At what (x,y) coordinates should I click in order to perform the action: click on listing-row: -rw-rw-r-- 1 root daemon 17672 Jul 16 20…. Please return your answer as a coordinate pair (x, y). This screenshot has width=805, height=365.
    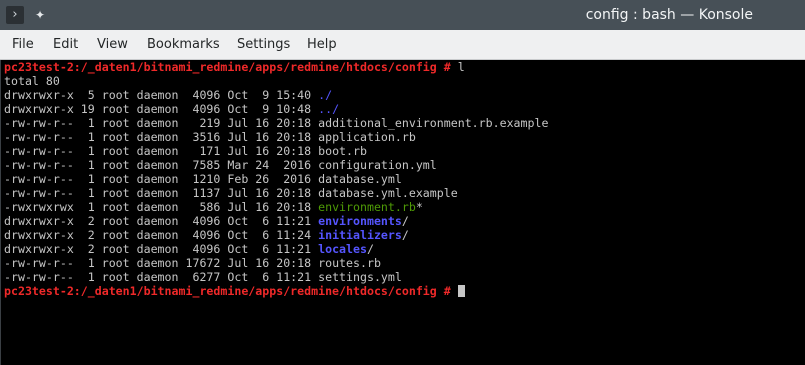
    Looking at the image, I should click on (404, 263).